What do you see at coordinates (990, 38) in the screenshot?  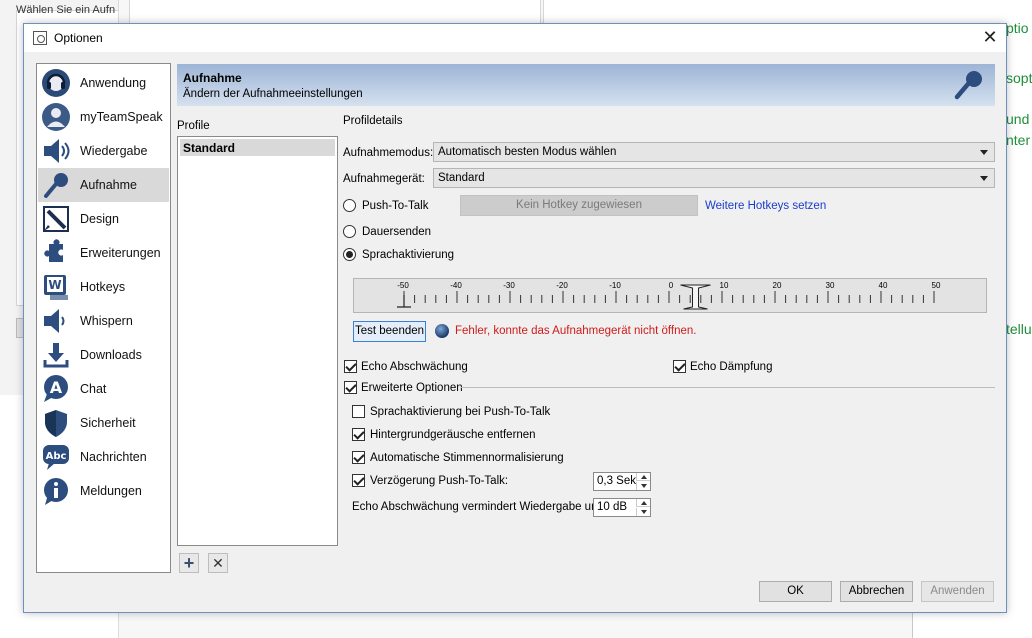 I see `close-button: ✕` at bounding box center [990, 38].